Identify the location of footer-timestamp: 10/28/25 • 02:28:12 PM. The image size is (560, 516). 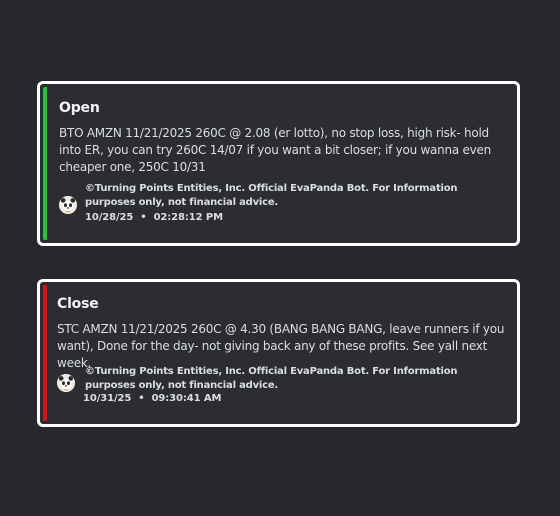
(154, 218).